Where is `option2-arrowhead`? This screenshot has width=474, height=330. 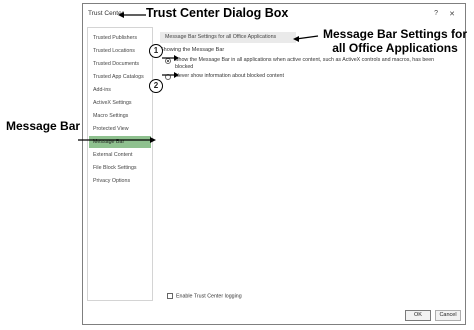
option2-arrowhead is located at coordinates (176, 75).